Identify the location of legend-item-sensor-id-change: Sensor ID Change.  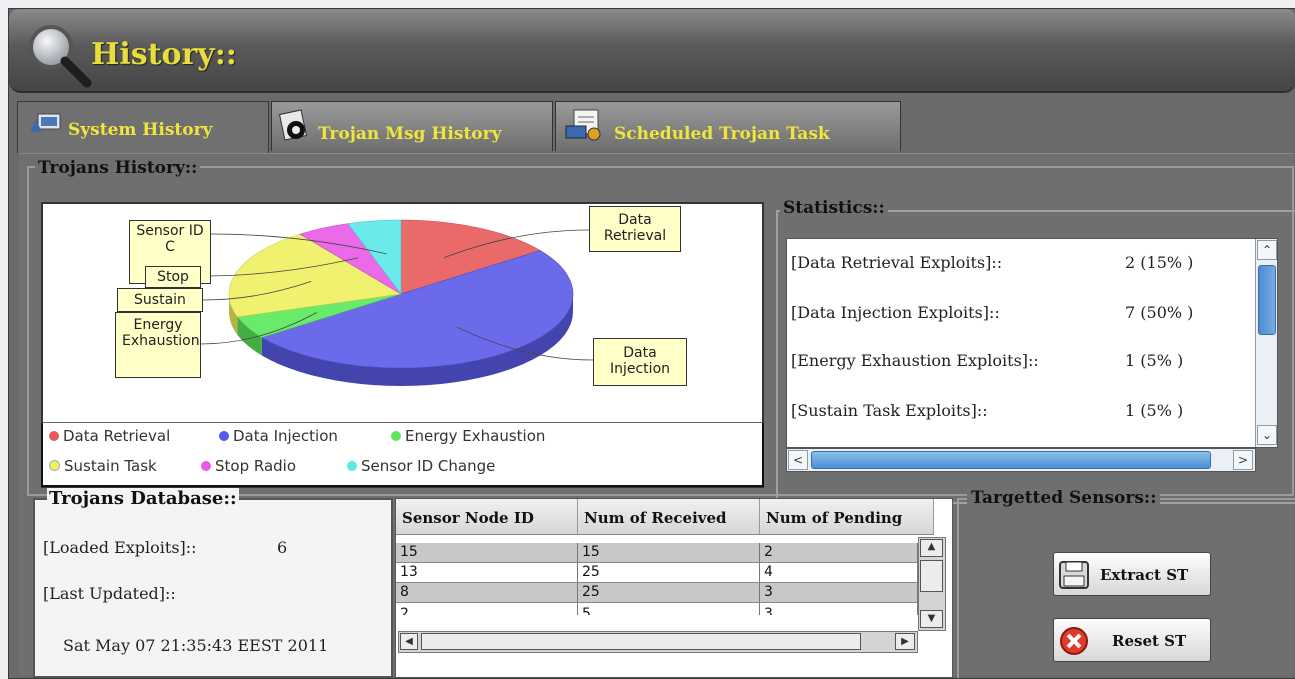
(421, 466).